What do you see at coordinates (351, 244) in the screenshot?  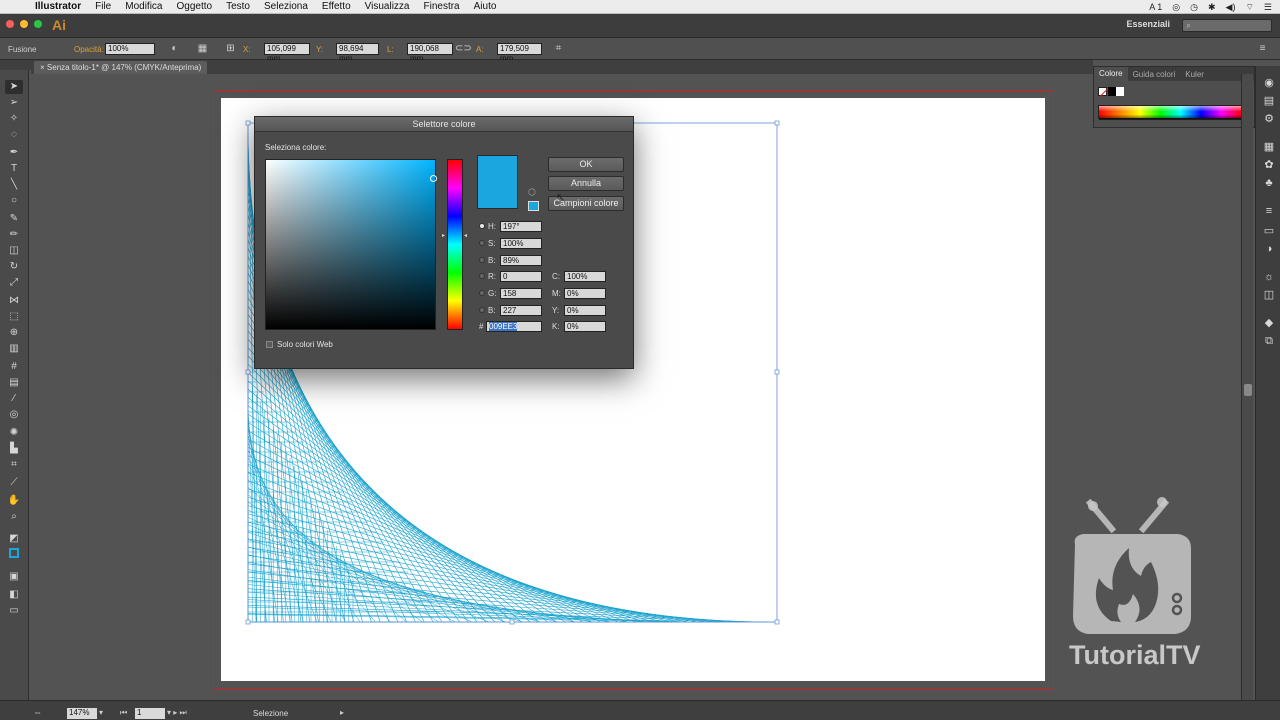 I see `saturation-brightness-field` at bounding box center [351, 244].